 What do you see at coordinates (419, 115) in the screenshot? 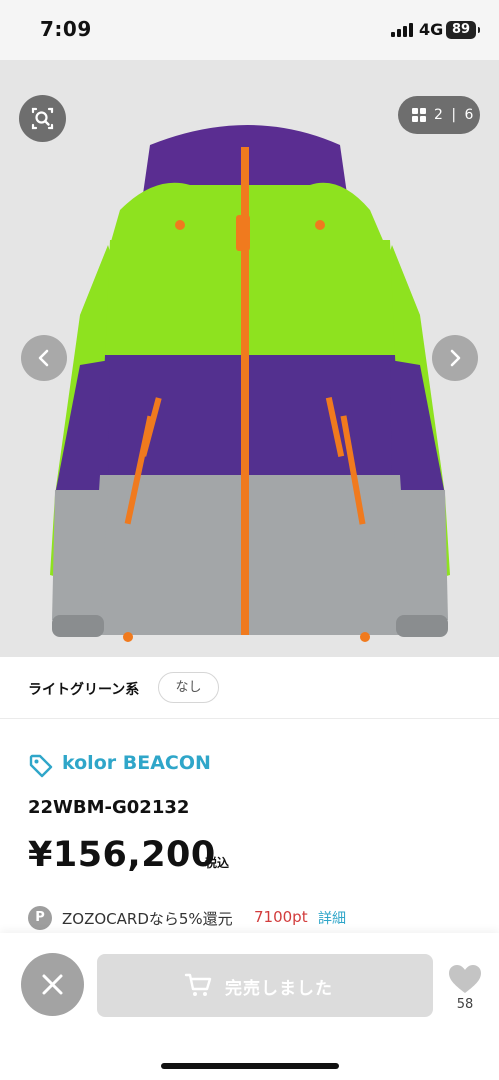
I see `grid-icon` at bounding box center [419, 115].